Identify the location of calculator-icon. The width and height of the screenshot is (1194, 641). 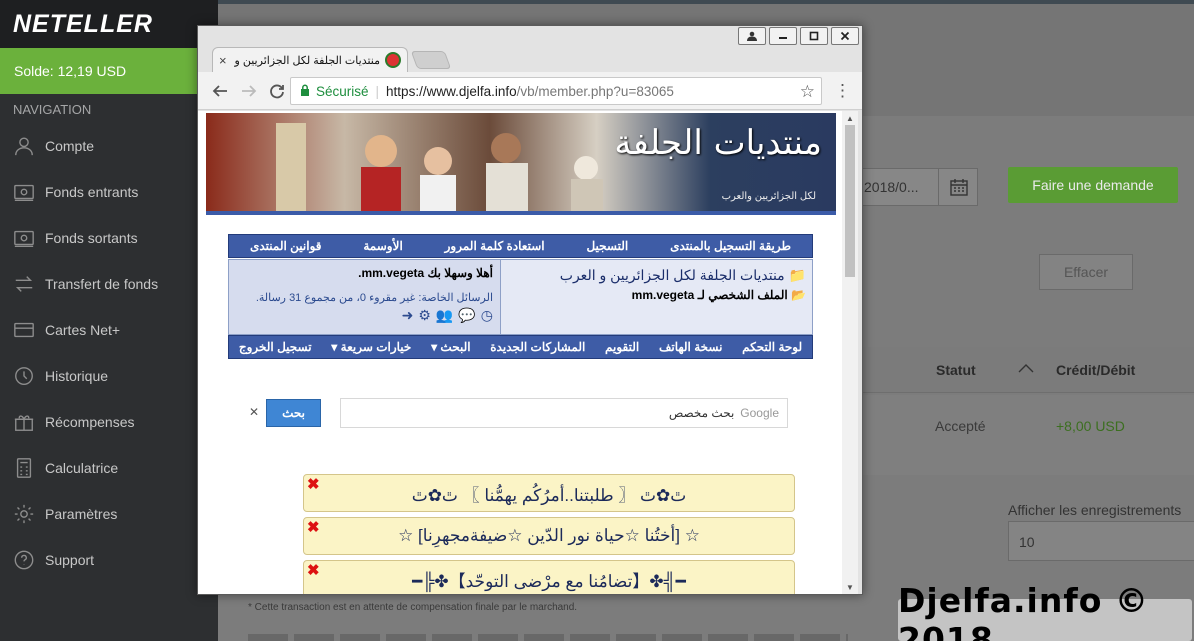
(24, 468).